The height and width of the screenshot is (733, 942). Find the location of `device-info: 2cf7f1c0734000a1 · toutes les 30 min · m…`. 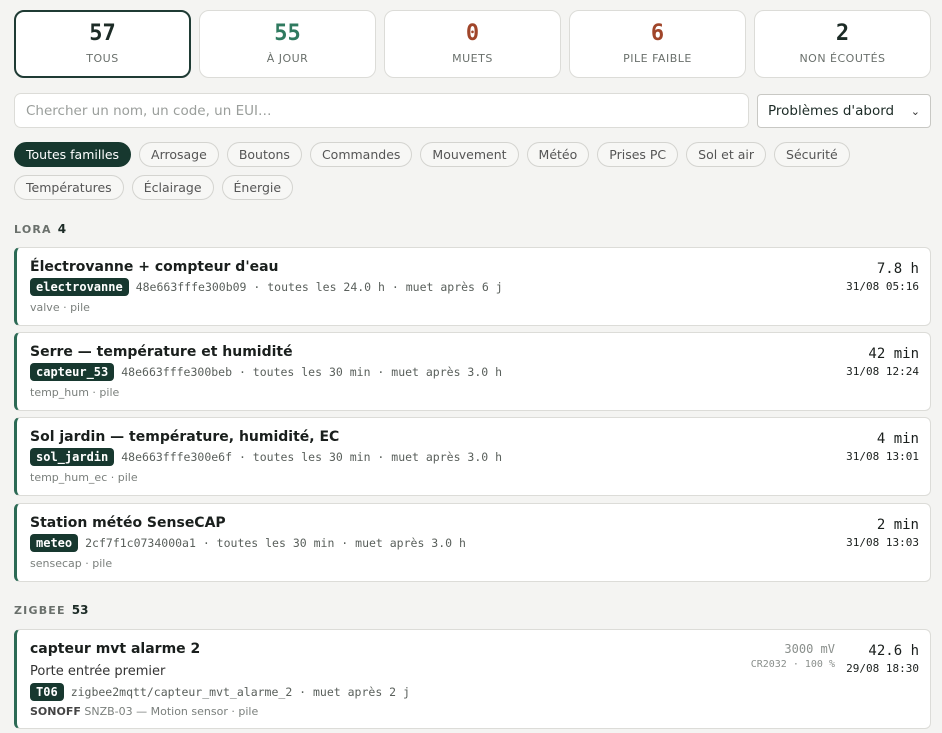

device-info: 2cf7f1c0734000a1 · toutes les 30 min · m… is located at coordinates (275, 543).